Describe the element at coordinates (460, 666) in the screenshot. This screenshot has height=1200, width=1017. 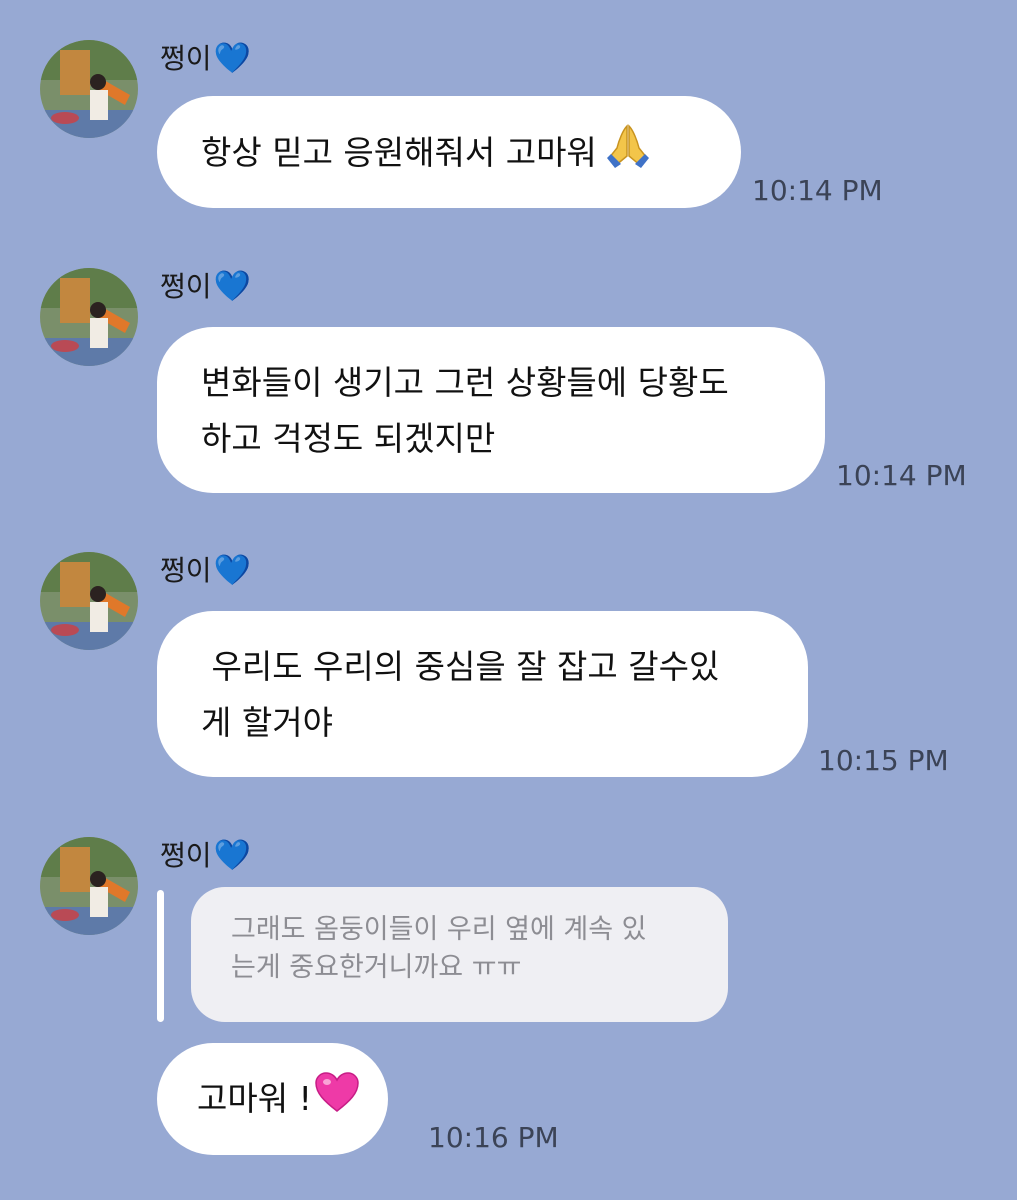
I see `message-text-line: 우리도 우리의 중심을 잘 잡고 갈수있` at that location.